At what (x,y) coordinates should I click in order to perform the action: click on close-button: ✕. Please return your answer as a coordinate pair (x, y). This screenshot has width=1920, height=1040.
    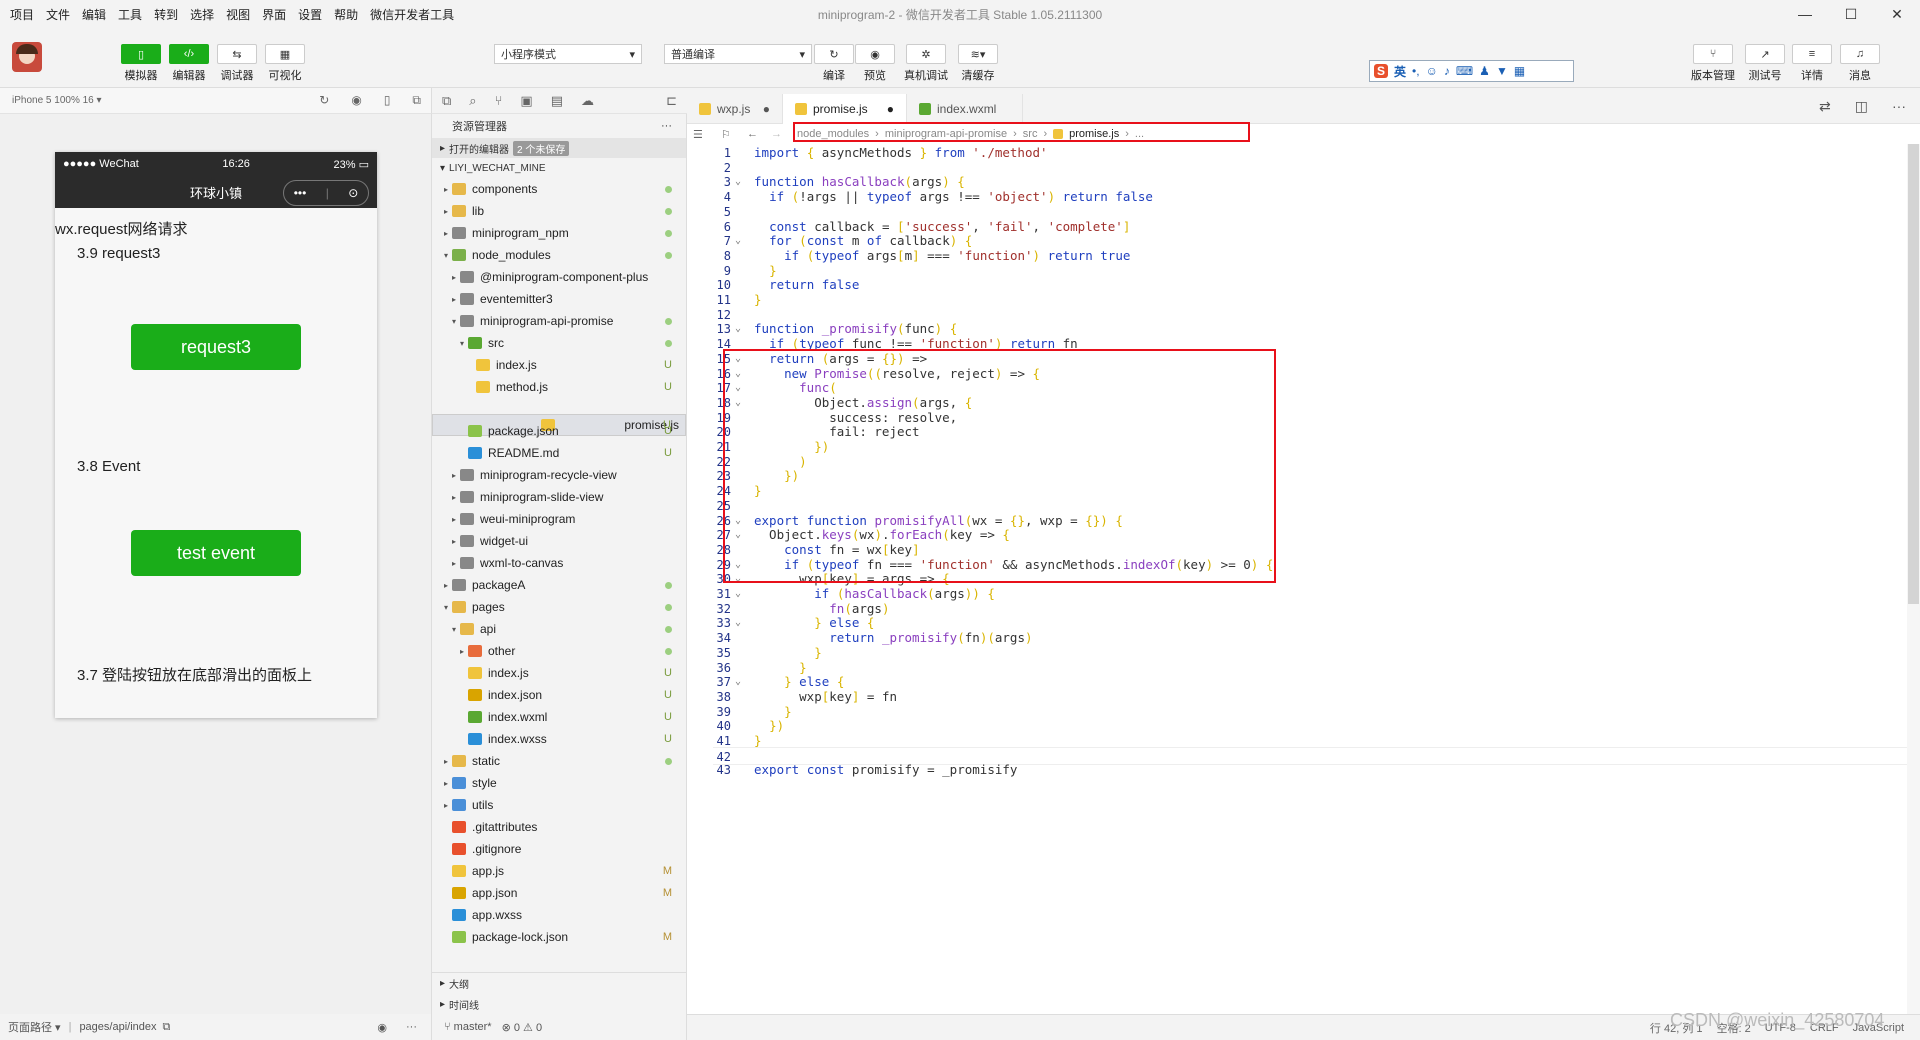
    Looking at the image, I should click on (1897, 14).